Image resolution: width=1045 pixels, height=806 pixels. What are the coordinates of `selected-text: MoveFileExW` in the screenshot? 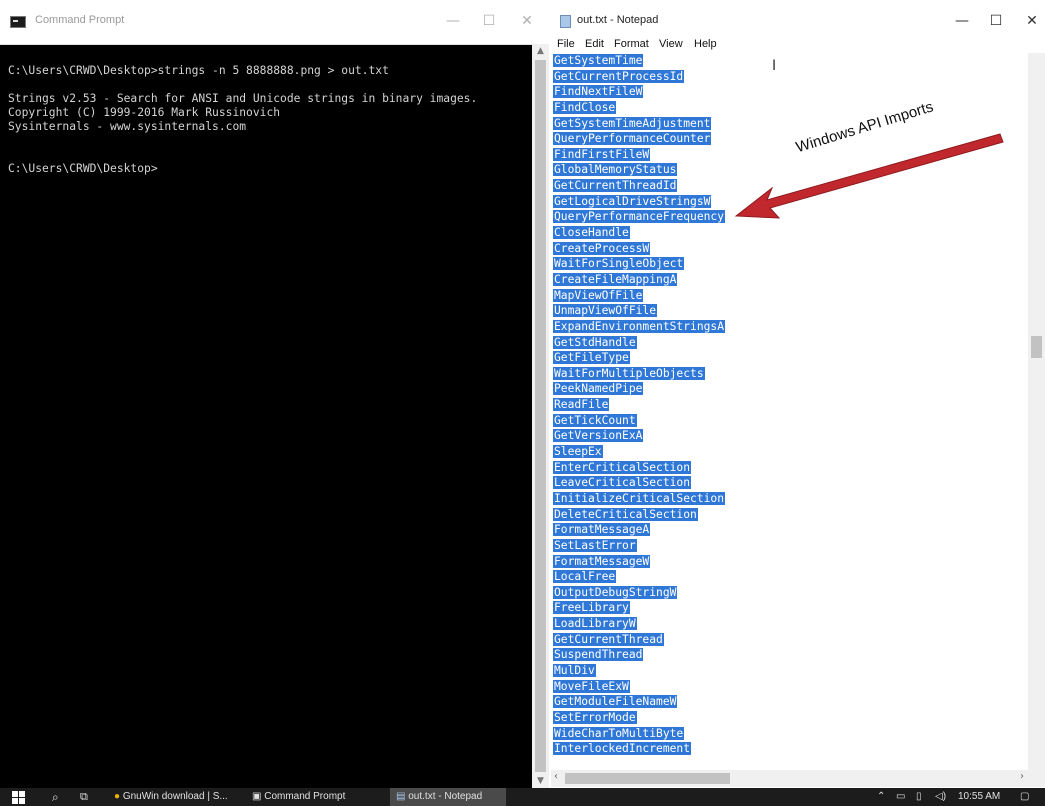 It's located at (591, 686).